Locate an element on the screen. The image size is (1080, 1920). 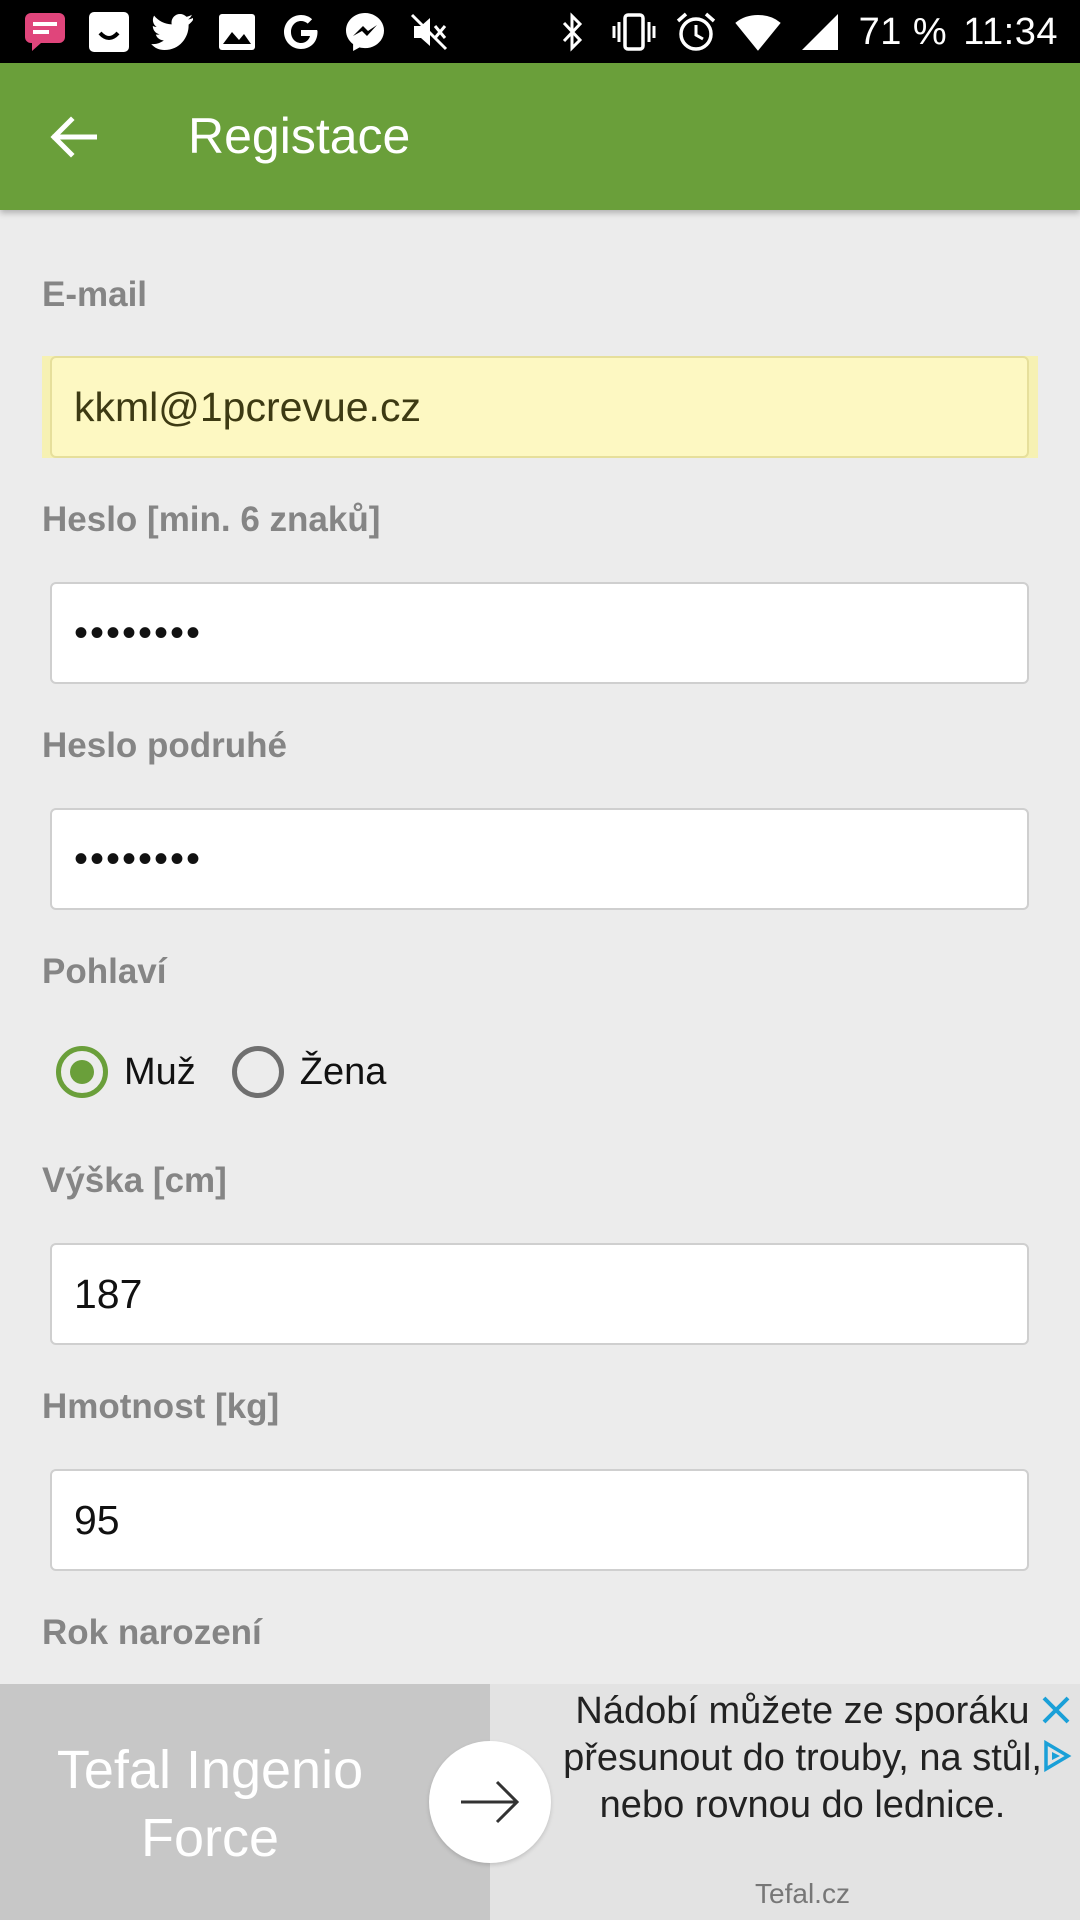
arrow-back-icon is located at coordinates (73, 137).